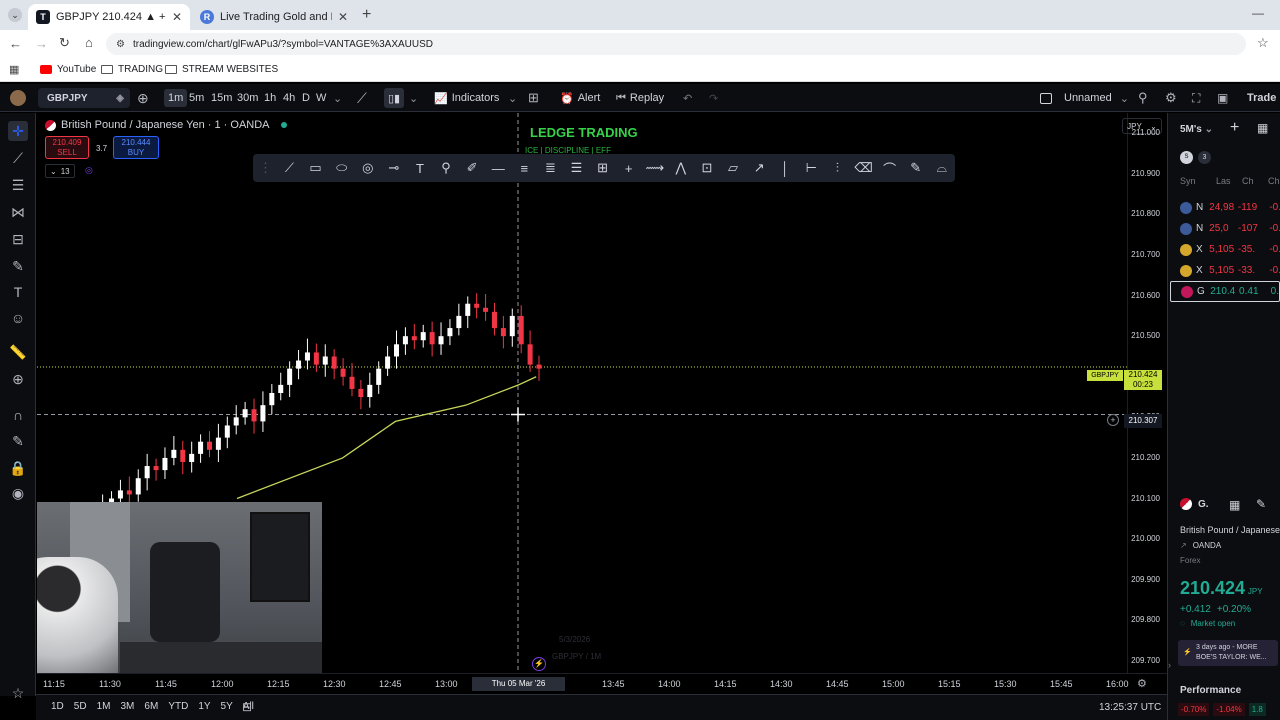  I want to click on watchlist-selector: 5M's ⌄, so click(1196, 129).